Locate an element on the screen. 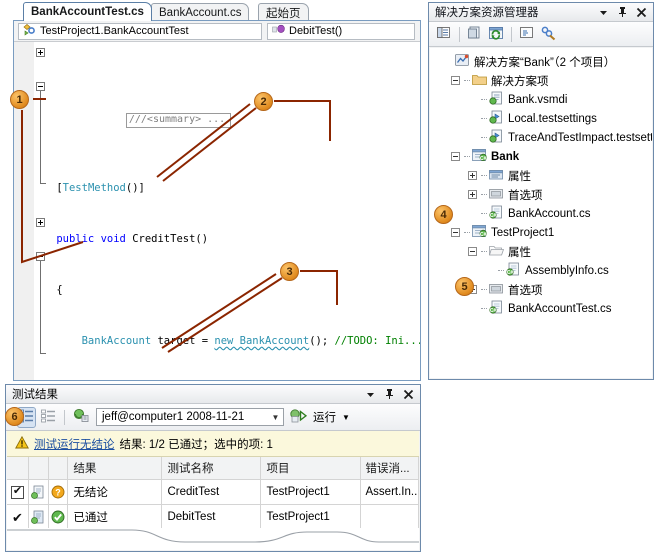  member-dropdown: DebitTest() is located at coordinates (341, 31).